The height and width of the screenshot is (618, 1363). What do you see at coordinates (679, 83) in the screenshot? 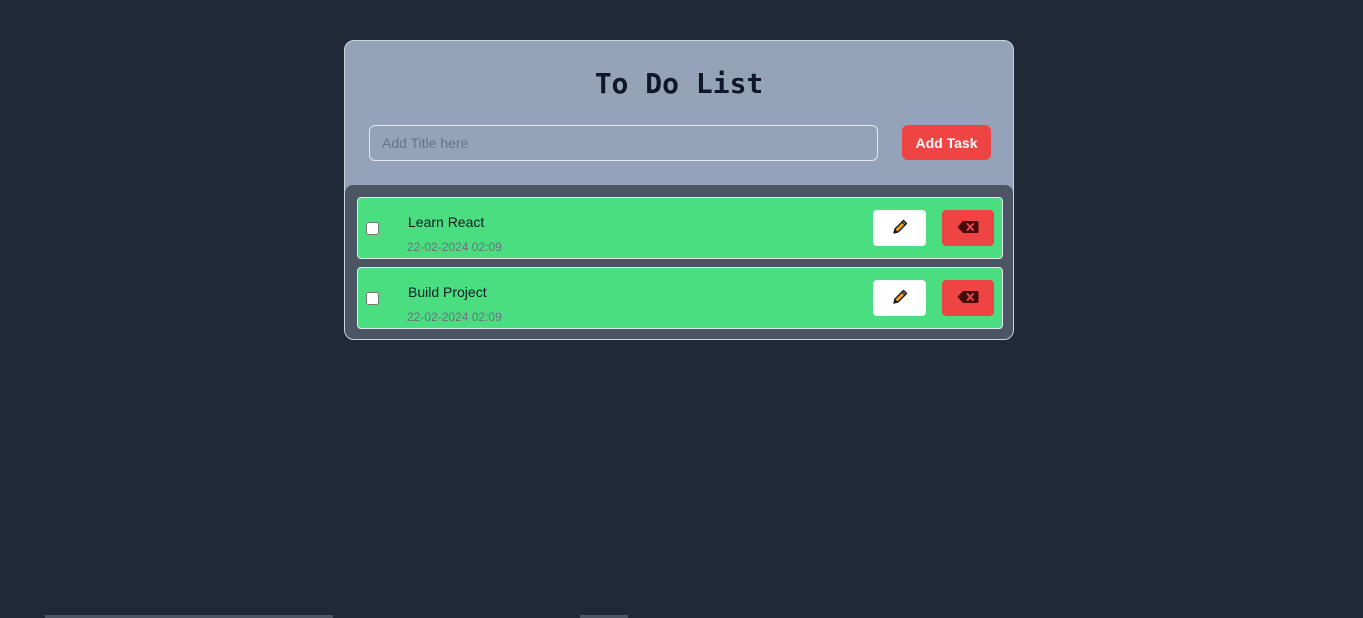
I see `page-title: To Do List` at bounding box center [679, 83].